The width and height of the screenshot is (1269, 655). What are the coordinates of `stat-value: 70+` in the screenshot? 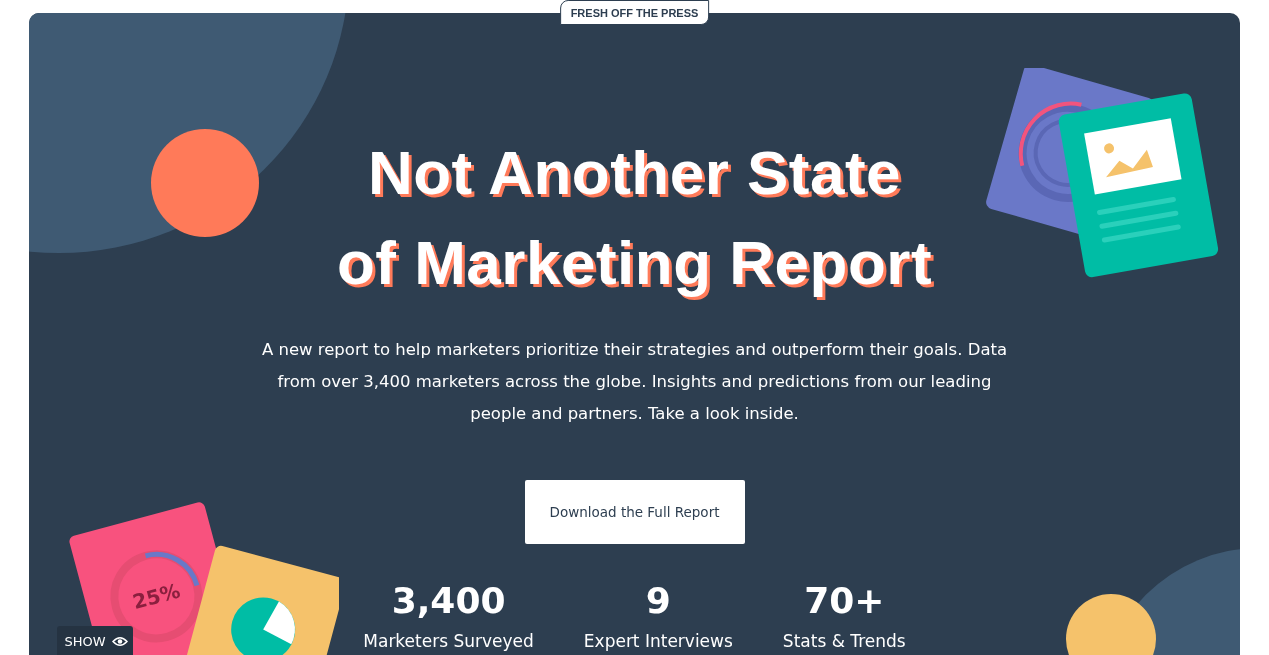 It's located at (844, 601).